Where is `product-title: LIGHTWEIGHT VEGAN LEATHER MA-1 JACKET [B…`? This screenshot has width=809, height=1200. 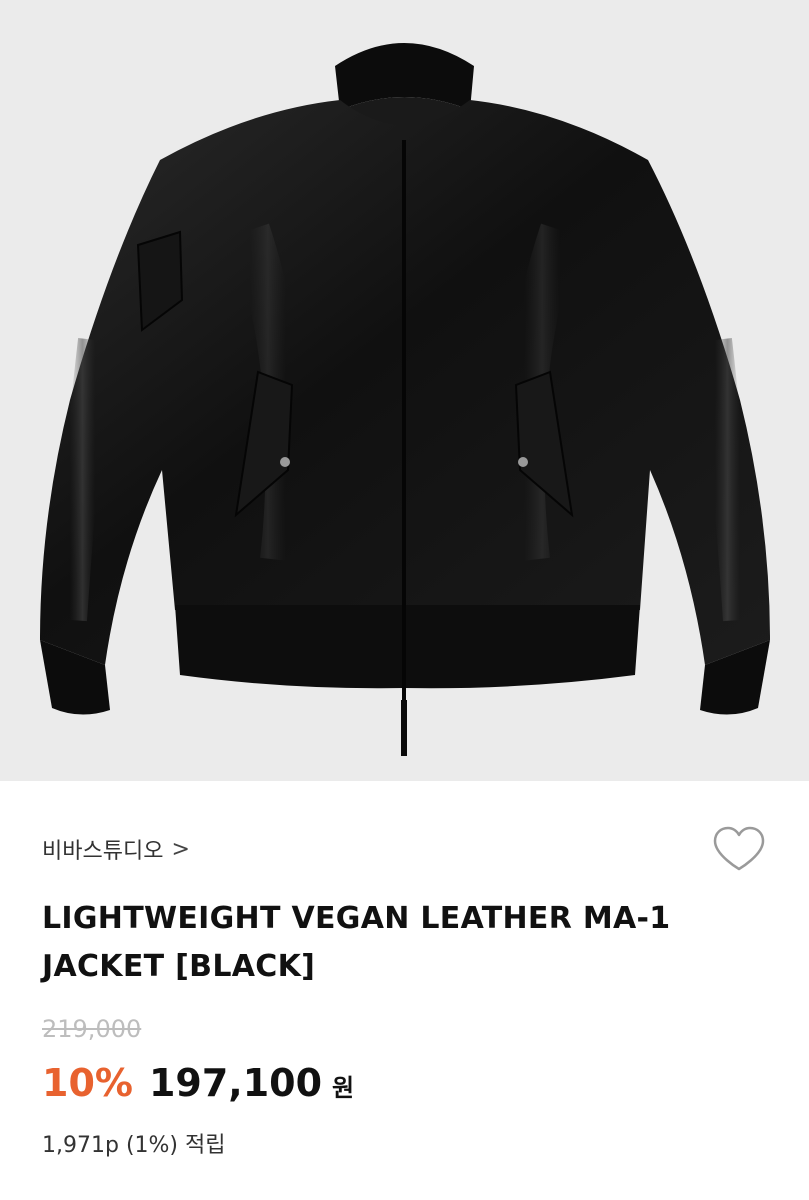
product-title: LIGHTWEIGHT VEGAN LEATHER MA-1 JACKET [B… is located at coordinates (356, 942).